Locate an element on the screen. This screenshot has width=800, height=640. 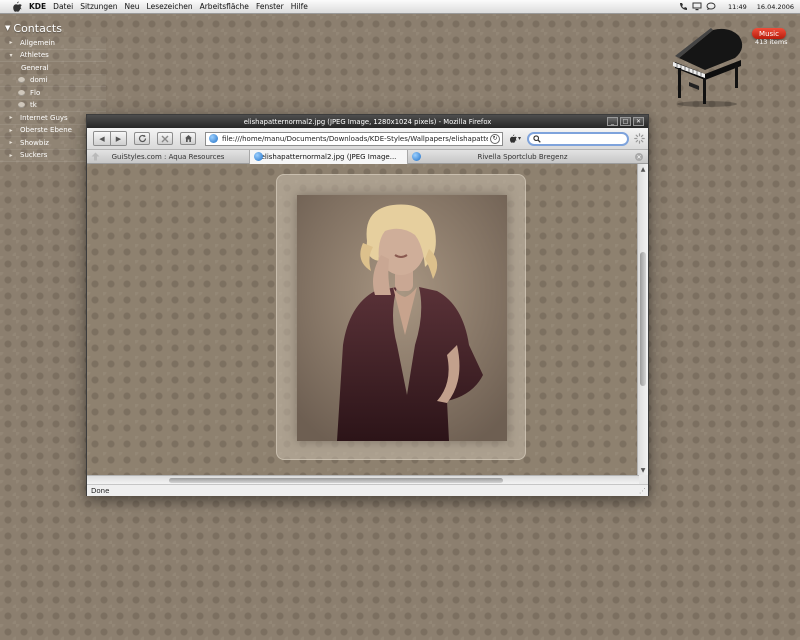
back-forward-group: ◀ ▶ is located at coordinates (110, 138).